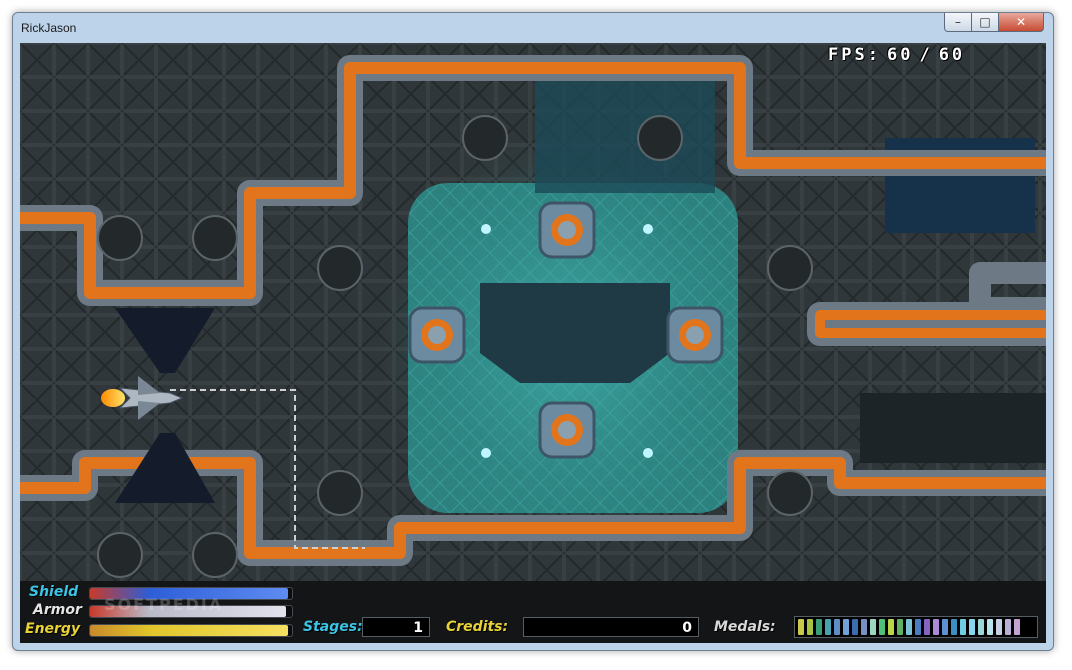  I want to click on shield-label: Shield, so click(54, 592).